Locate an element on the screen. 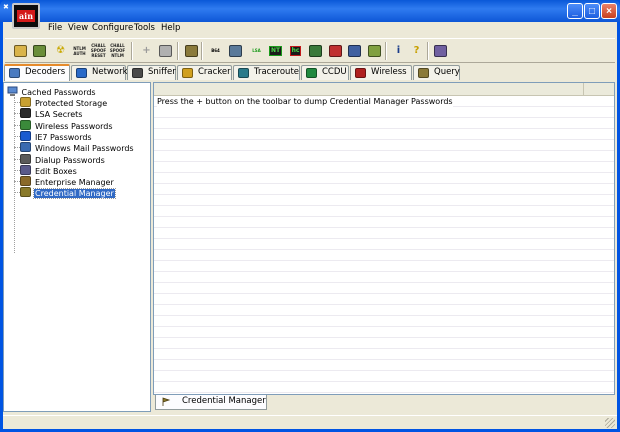 This screenshot has width=620, height=432. base64-button: B64 is located at coordinates (215, 50).